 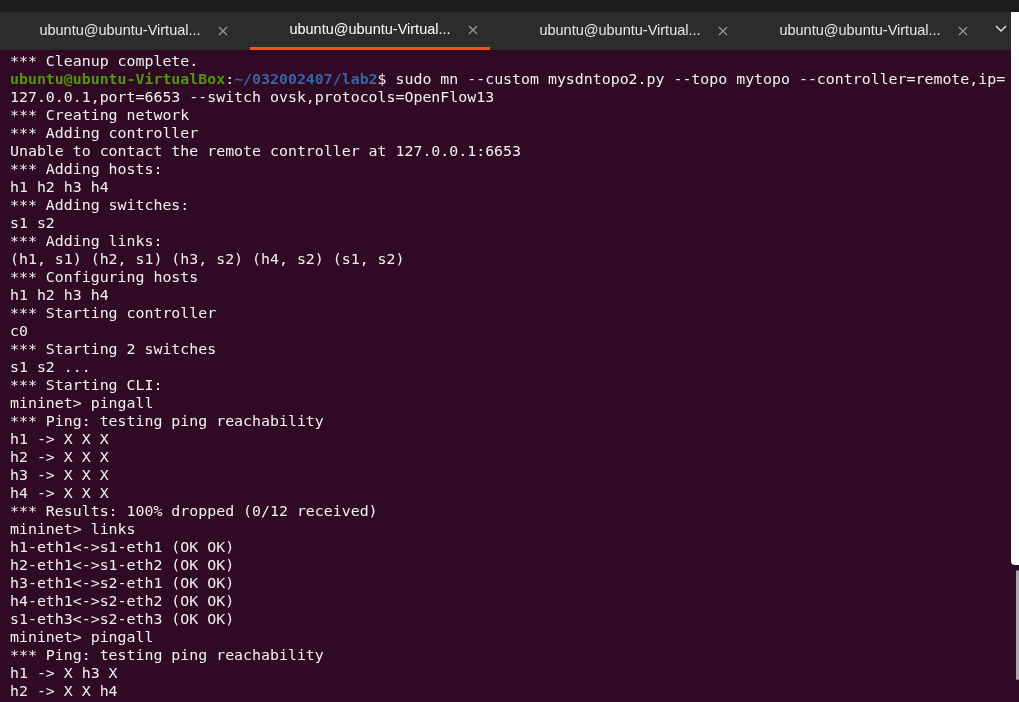 What do you see at coordinates (123, 583) in the screenshot?
I see `terminal-line: h3-eth1<->s2-eth1 (OK OK)` at bounding box center [123, 583].